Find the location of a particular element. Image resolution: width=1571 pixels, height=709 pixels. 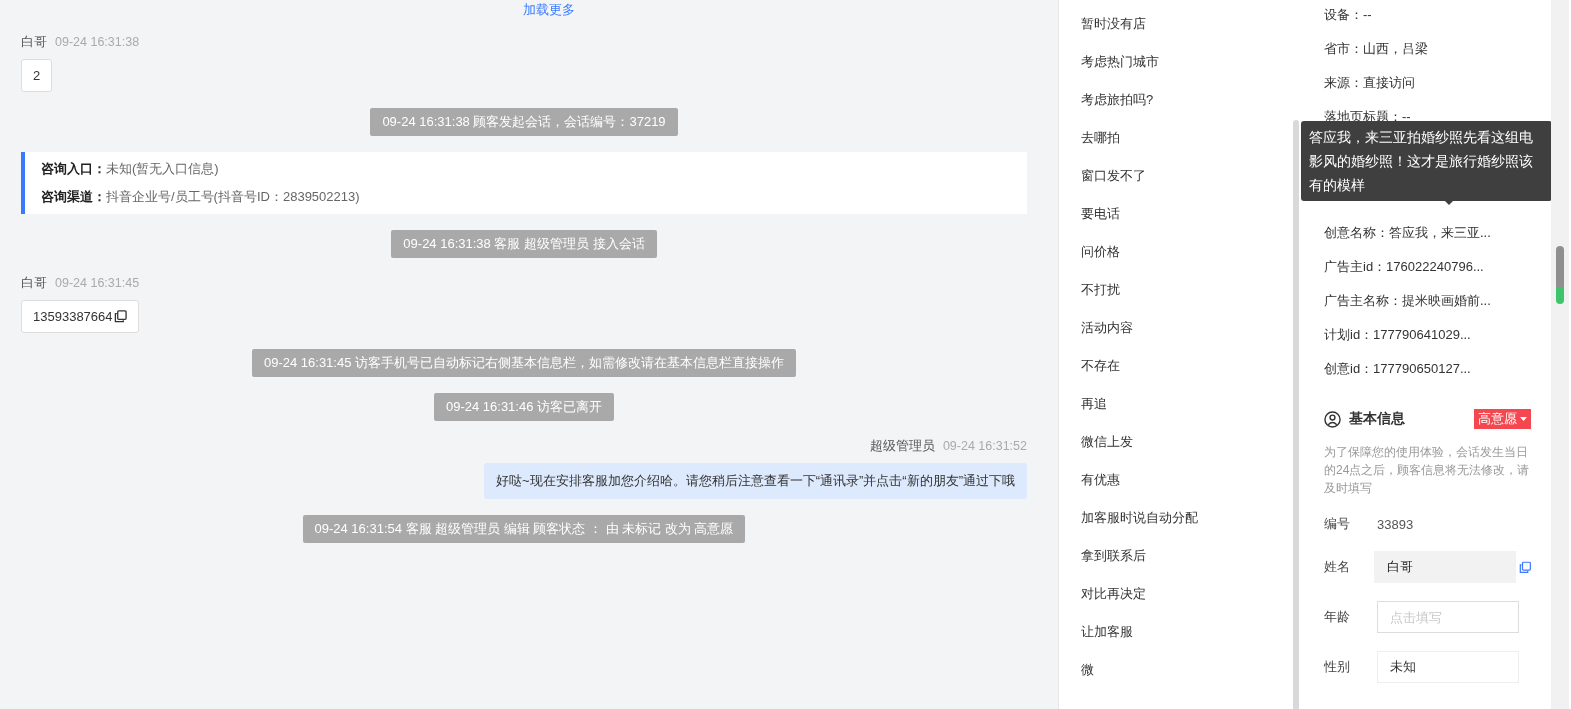

notice-text: 为了保障您的使用体验，会话发生当日的24点之后，顾客信息将无法修改，请及时填写 is located at coordinates (1427, 470).